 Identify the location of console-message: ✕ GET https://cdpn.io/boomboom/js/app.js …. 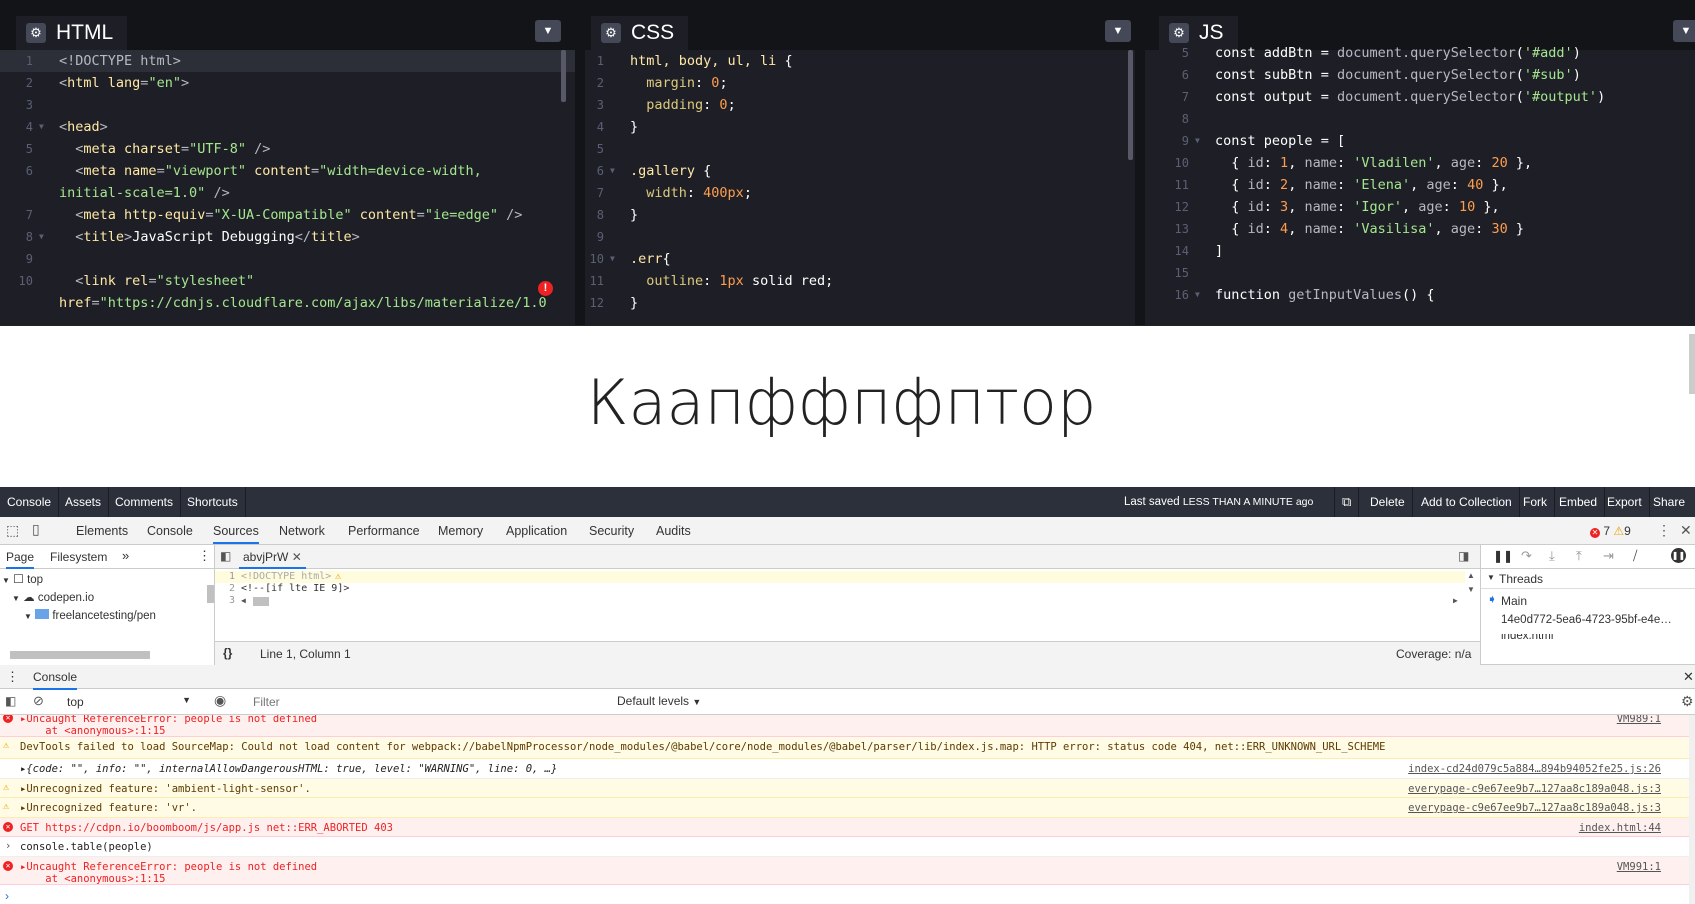
(847, 827).